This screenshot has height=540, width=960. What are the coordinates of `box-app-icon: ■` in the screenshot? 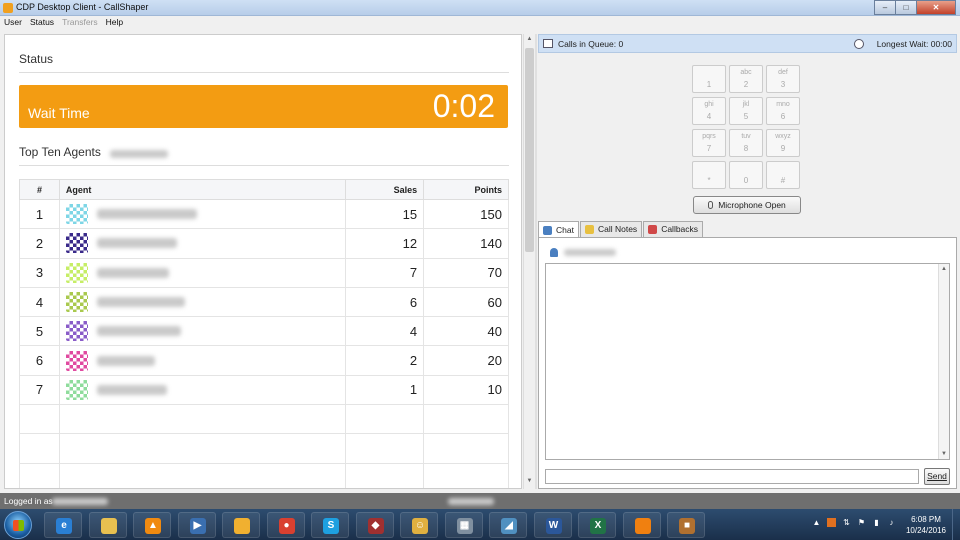 It's located at (687, 526).